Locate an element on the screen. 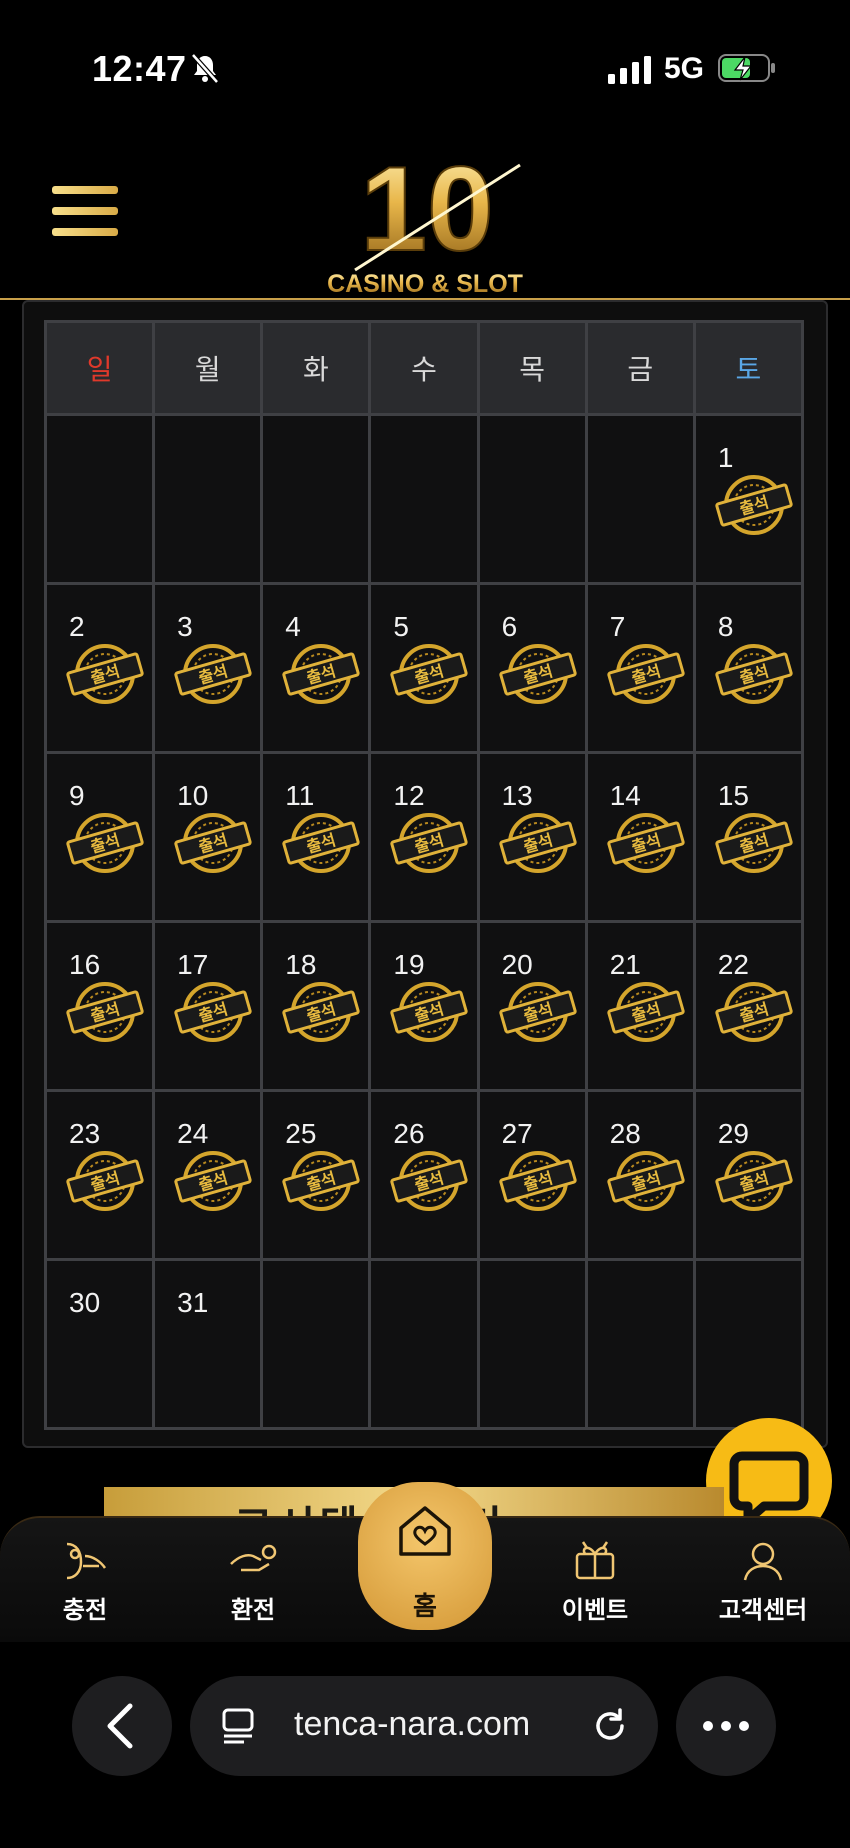  calendar-day-cell: 16 출석 is located at coordinates (99, 1006).